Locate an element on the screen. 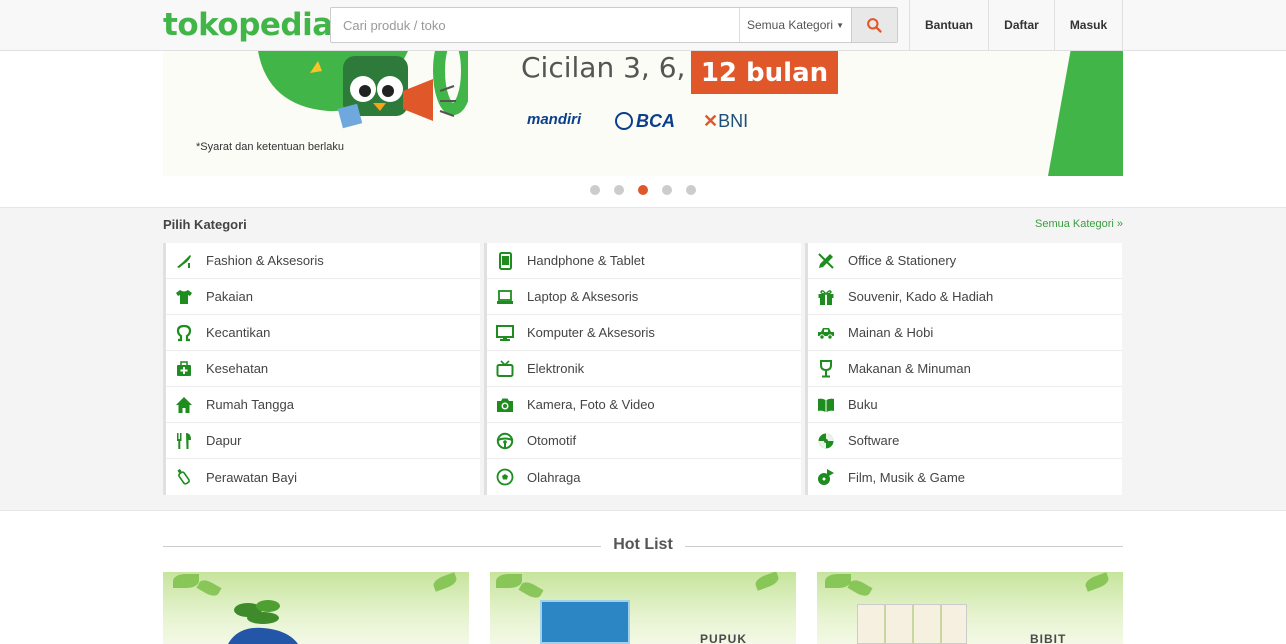  bca-emblem-icon is located at coordinates (624, 121).